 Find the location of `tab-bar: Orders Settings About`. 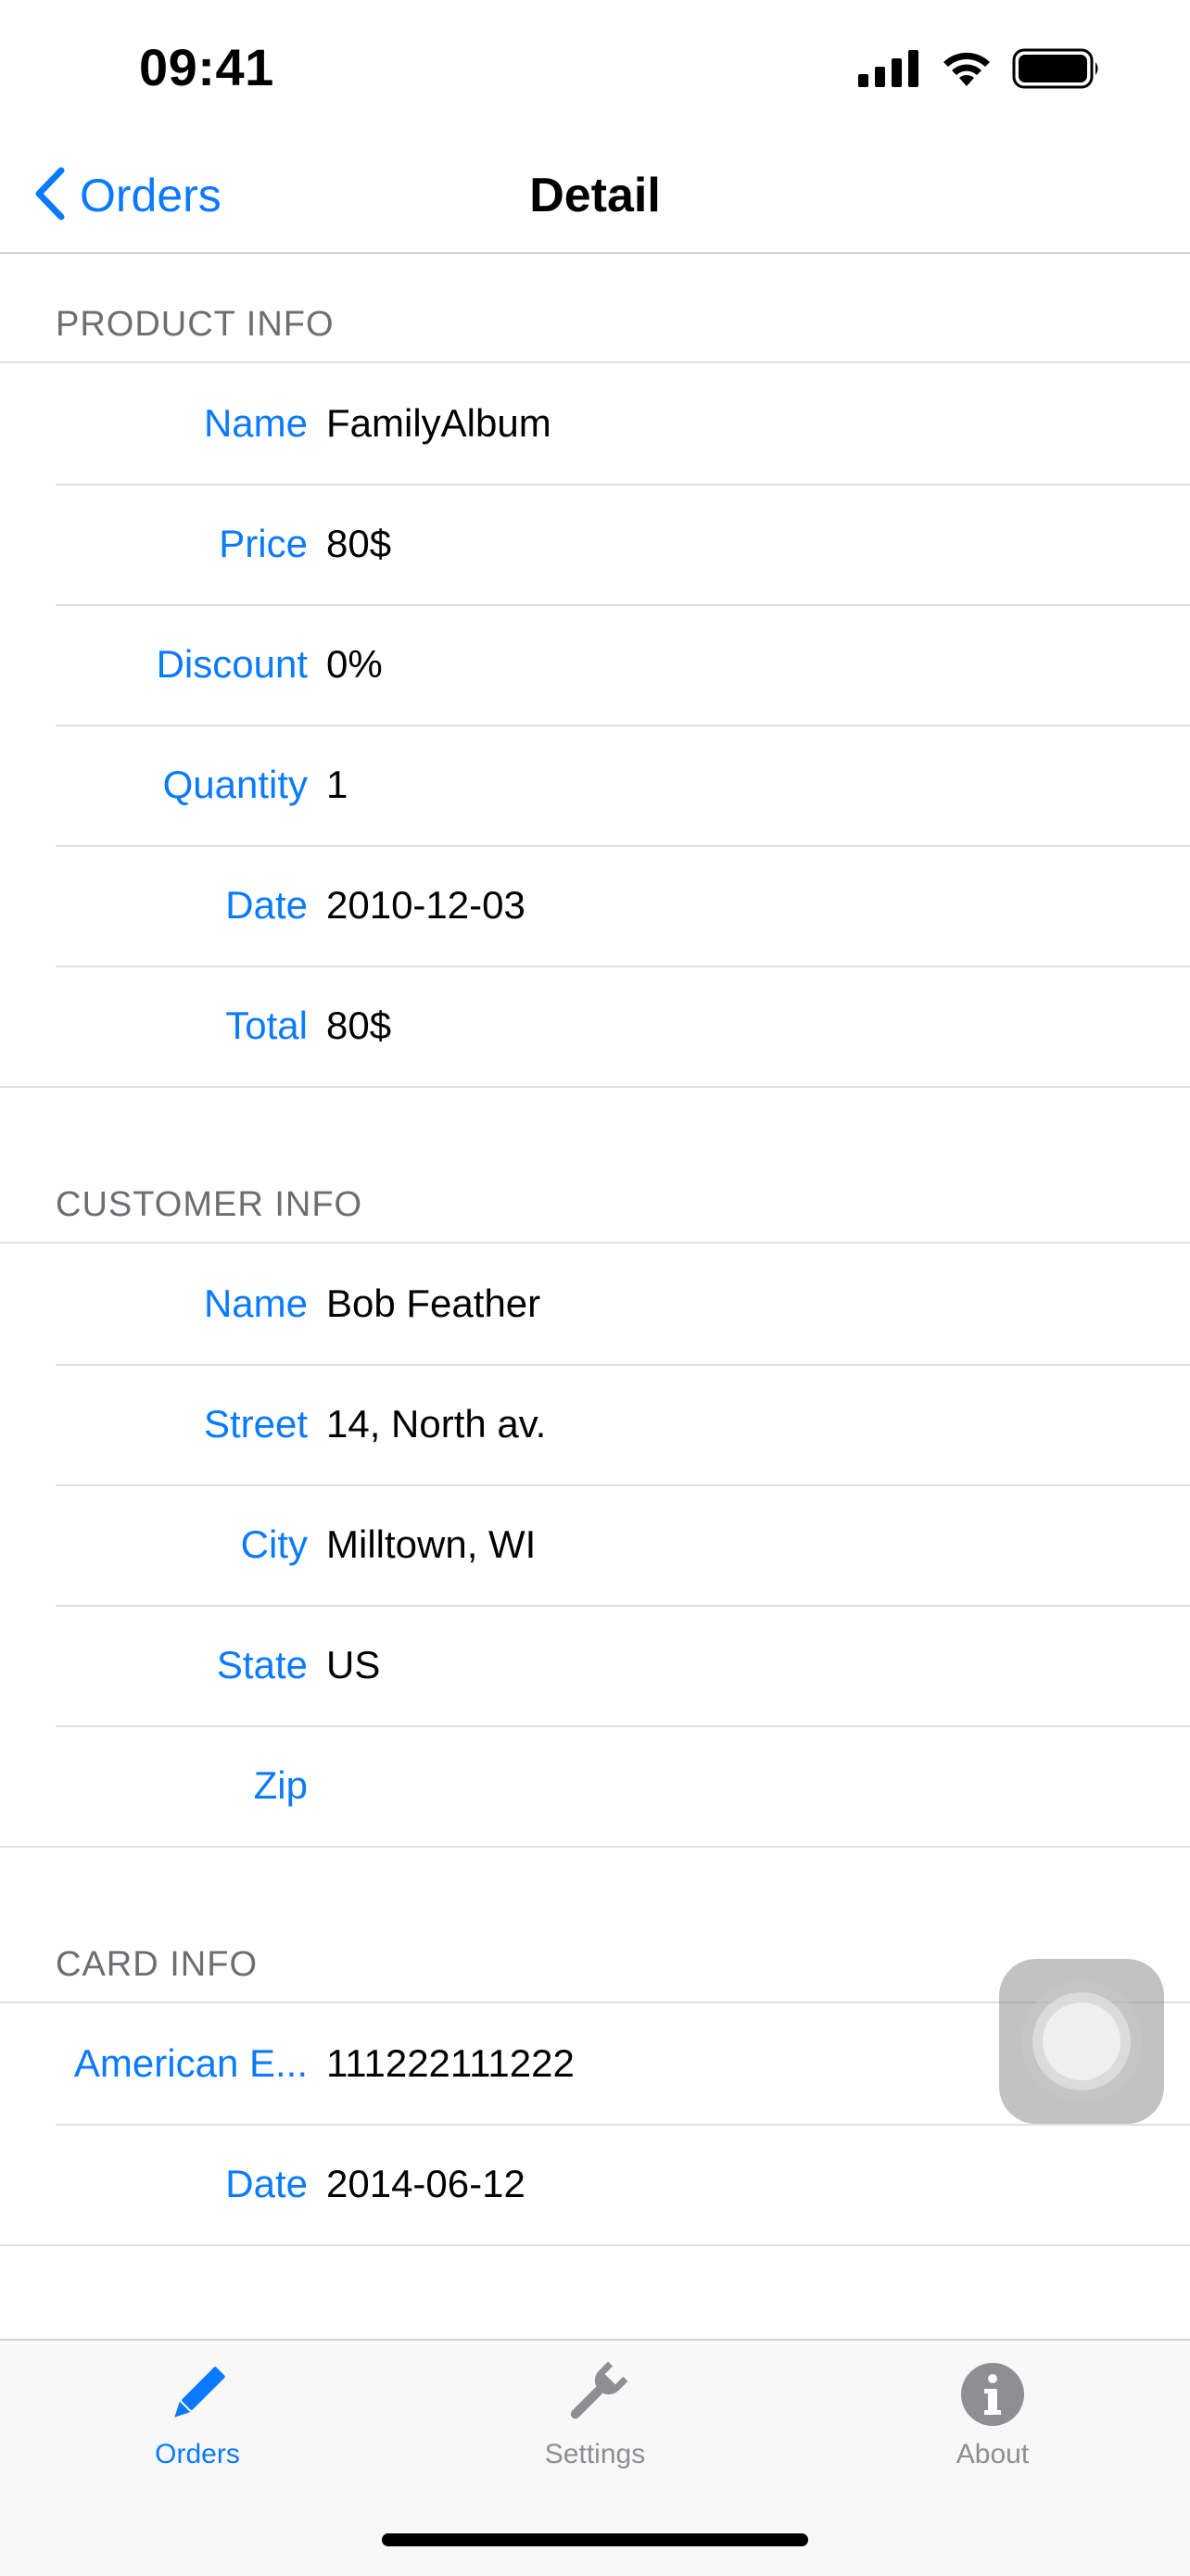

tab-bar: Orders Settings About is located at coordinates (595, 2457).